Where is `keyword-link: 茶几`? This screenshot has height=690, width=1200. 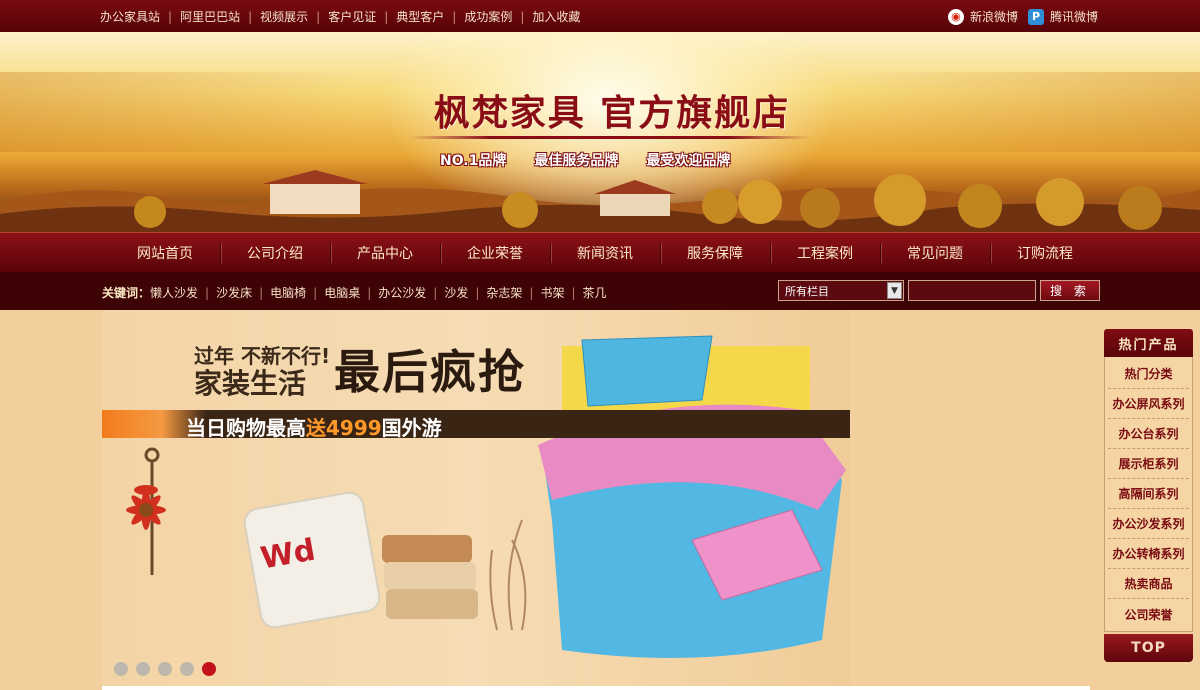 keyword-link: 茶几 is located at coordinates (595, 292).